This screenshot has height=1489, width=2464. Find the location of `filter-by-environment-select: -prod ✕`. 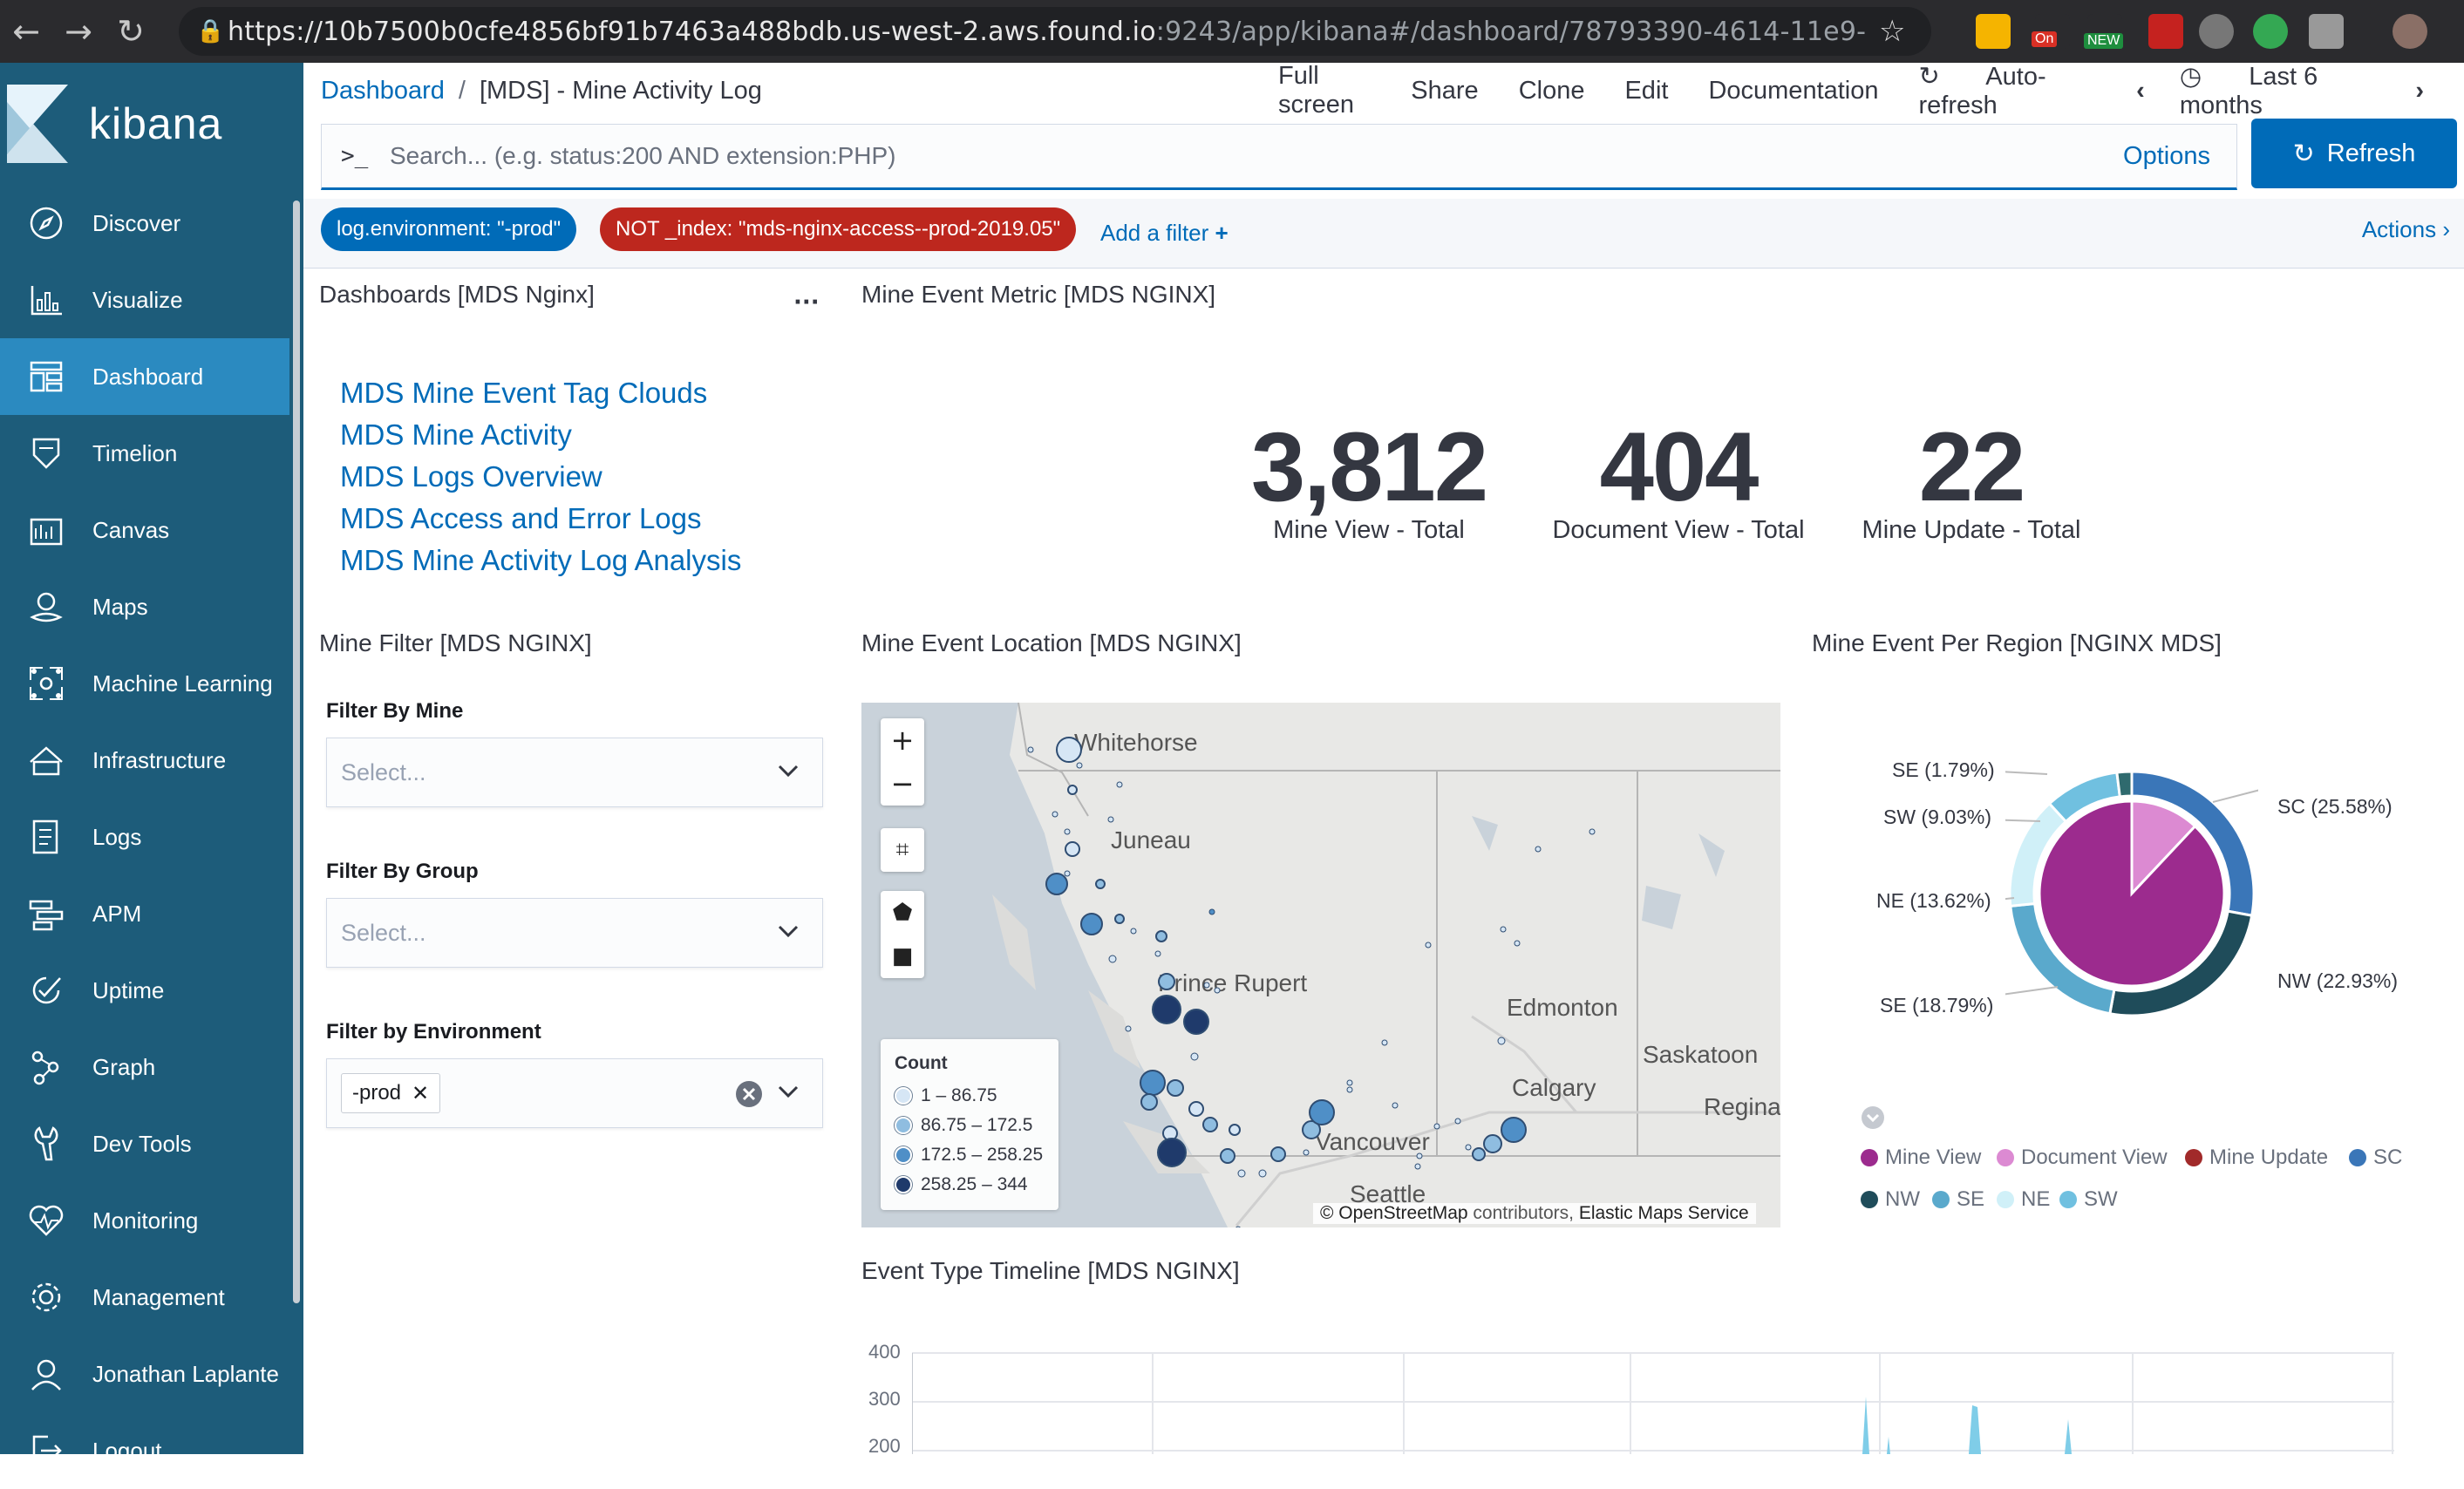

filter-by-environment-select: -prod ✕ is located at coordinates (574, 1093).